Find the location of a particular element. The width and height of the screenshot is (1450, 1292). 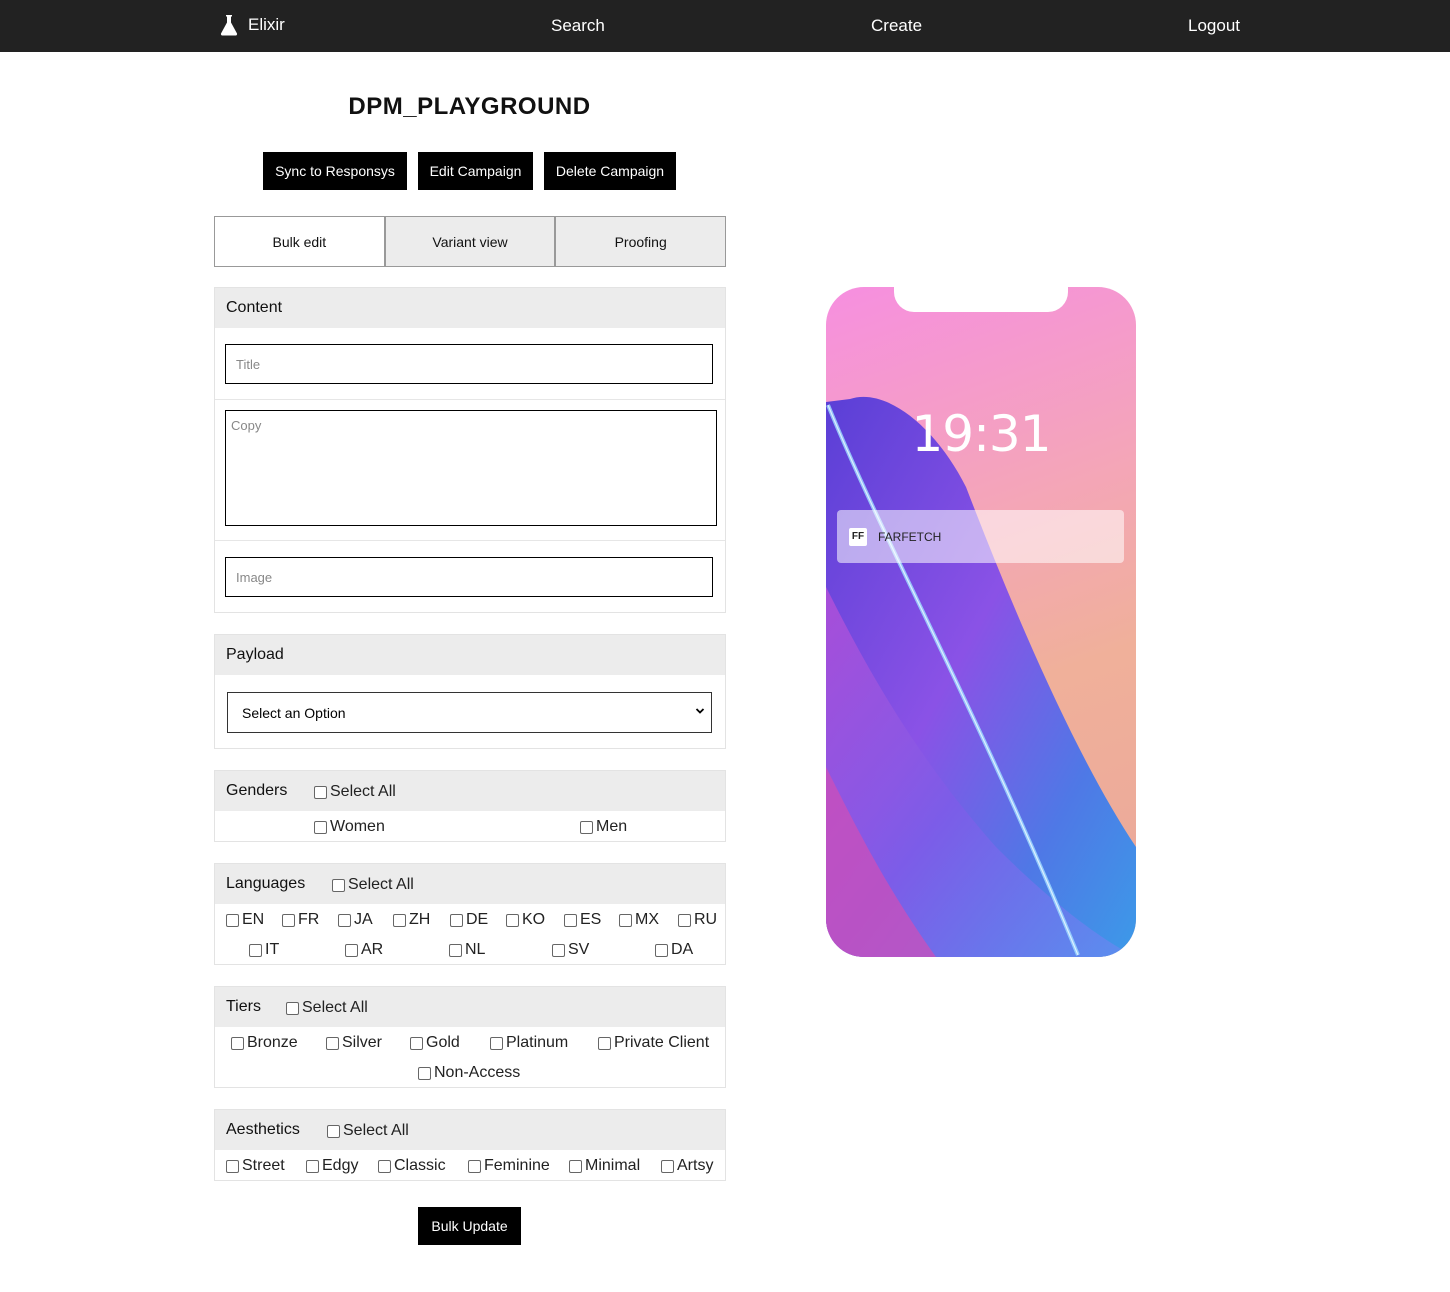

checkbox-label: FR is located at coordinates (309, 919).